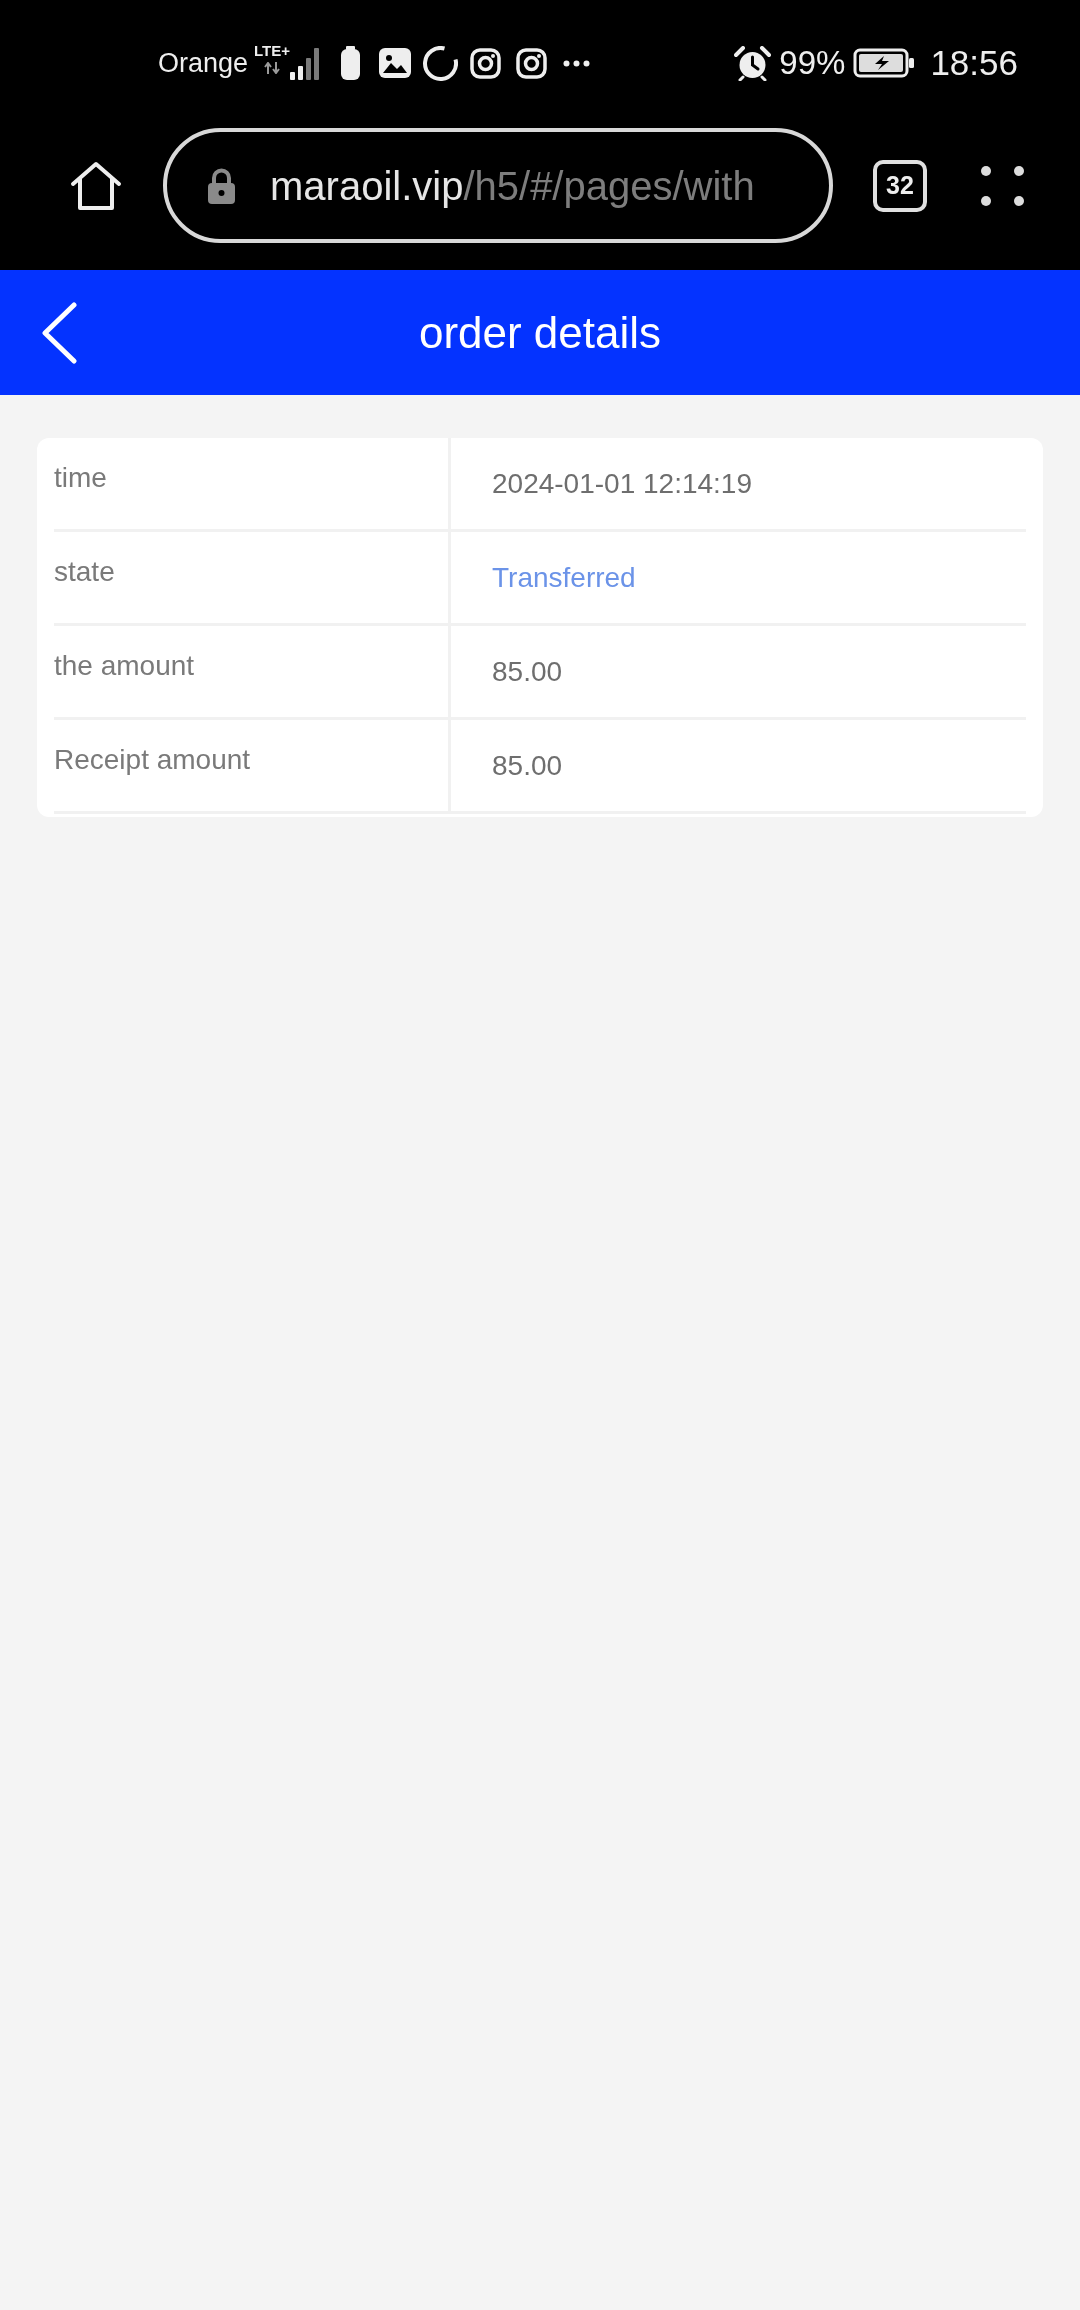  Describe the element at coordinates (540, 332) in the screenshot. I see `page-title: order details` at that location.